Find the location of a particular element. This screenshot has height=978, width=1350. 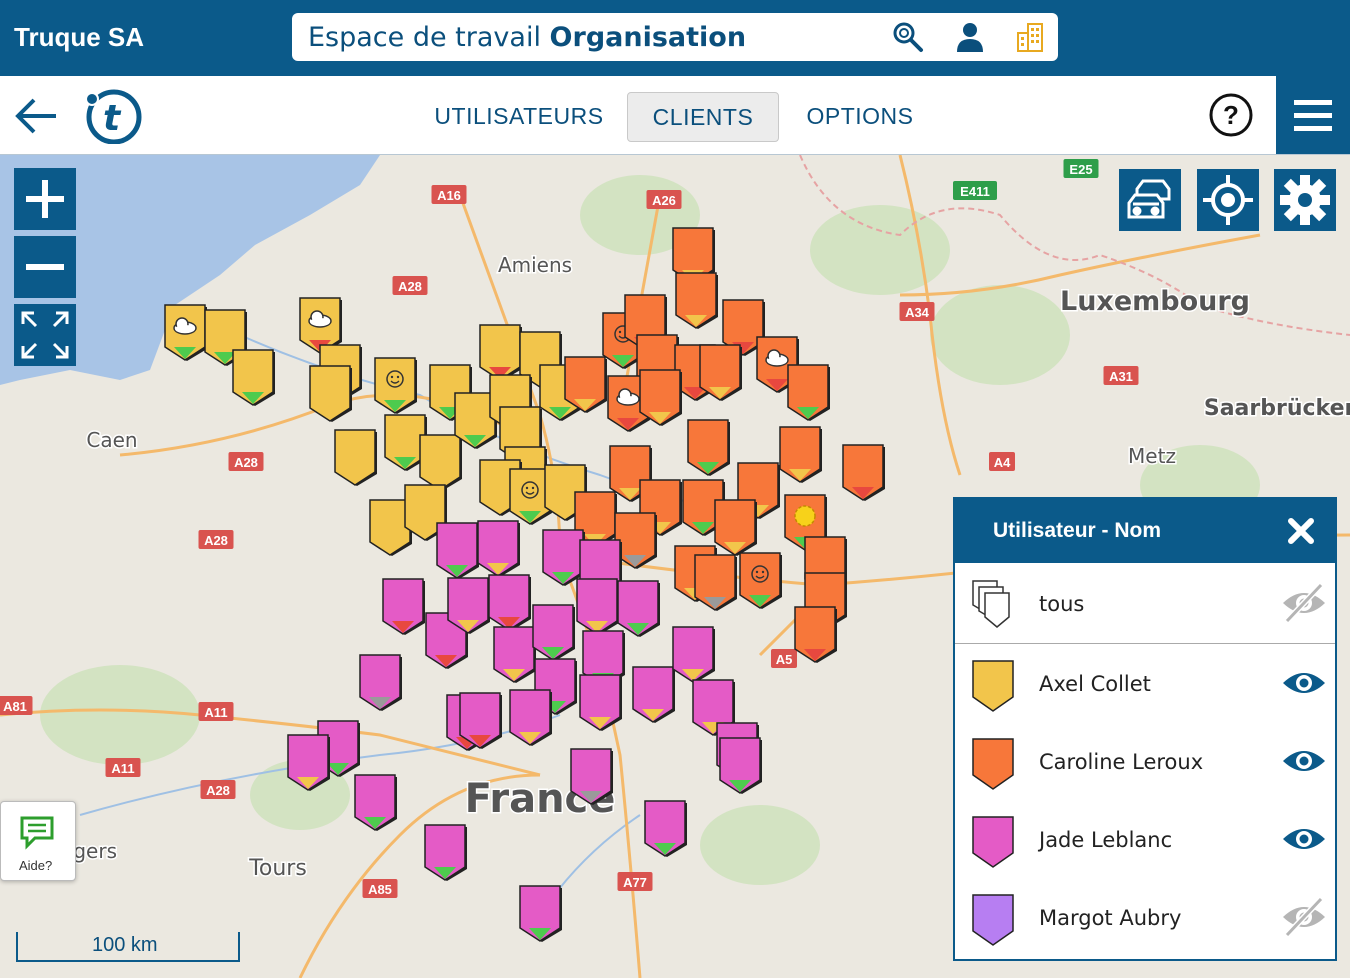

nav-bar: t UTILISATEURS CLIENTS OPTIONS ? is located at coordinates (675, 115).